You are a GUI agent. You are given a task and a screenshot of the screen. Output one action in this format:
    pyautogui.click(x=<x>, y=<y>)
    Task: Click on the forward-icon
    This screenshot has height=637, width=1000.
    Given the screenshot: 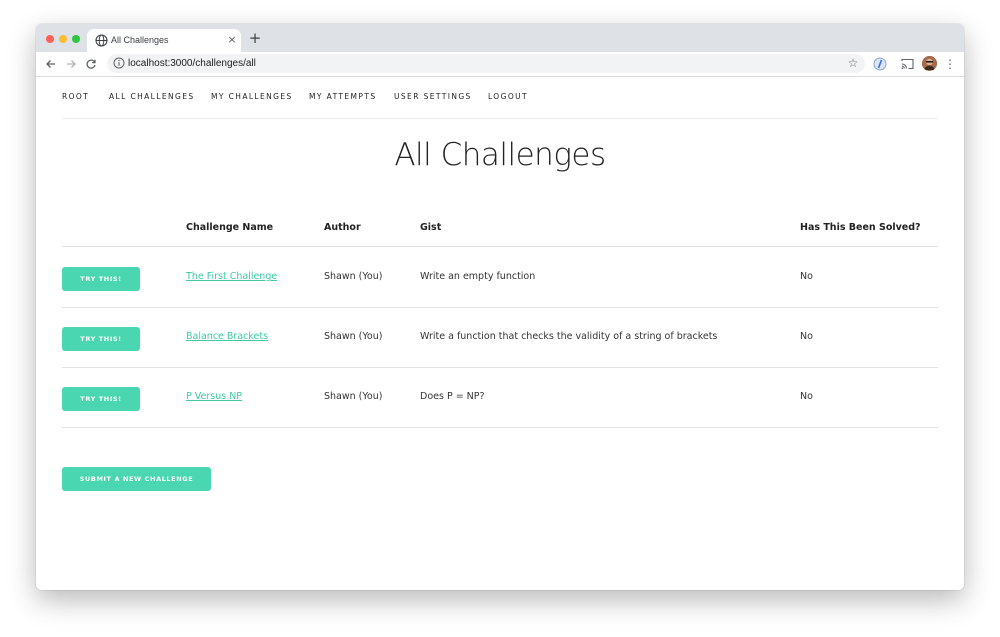 What is the action you would take?
    pyautogui.click(x=71, y=64)
    